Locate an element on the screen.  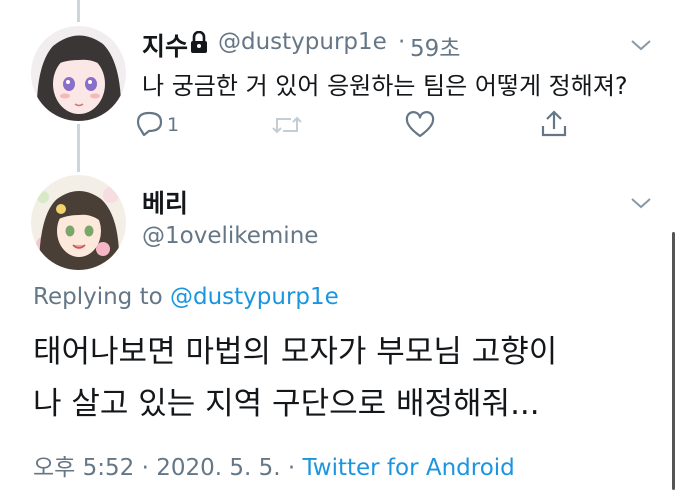
share-icon is located at coordinates (554, 123).